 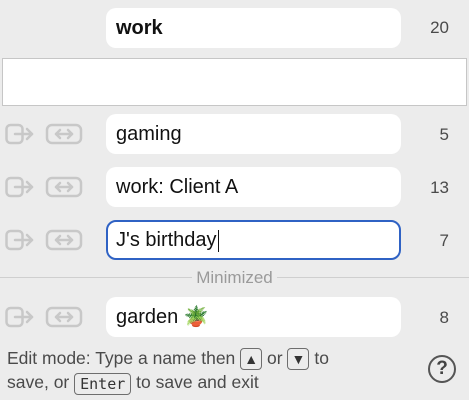 I want to click on text-caret, so click(x=218, y=240).